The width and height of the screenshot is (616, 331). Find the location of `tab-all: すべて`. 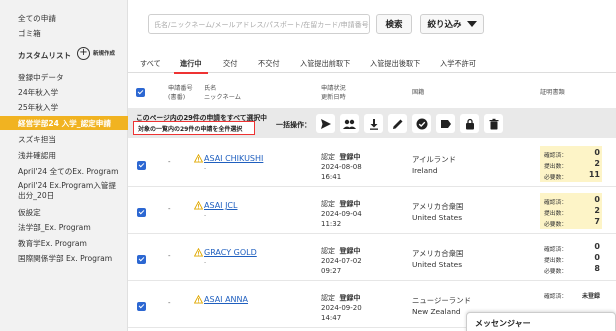

tab-all: すべて is located at coordinates (150, 64).